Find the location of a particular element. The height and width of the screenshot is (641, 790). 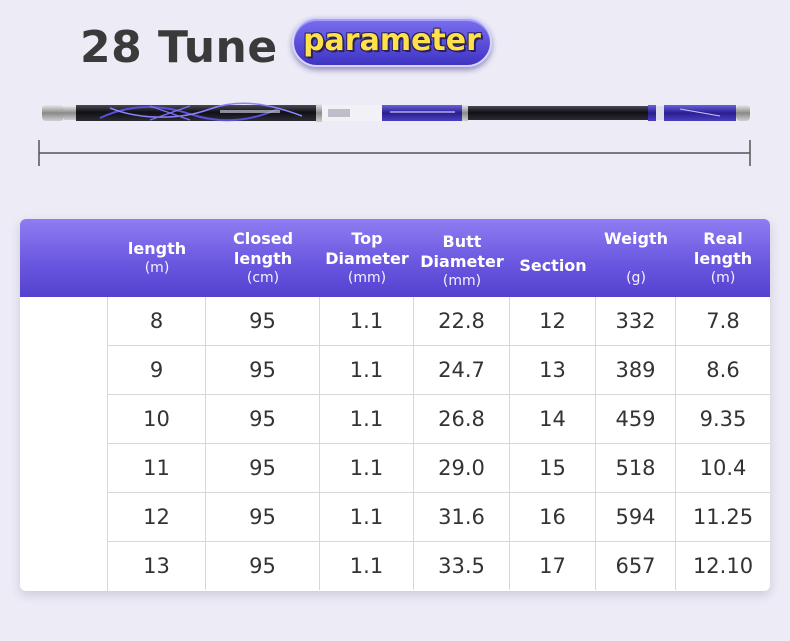

table-row: 12 95 1.1 31.6 16 594 11.25 is located at coordinates (439, 517).